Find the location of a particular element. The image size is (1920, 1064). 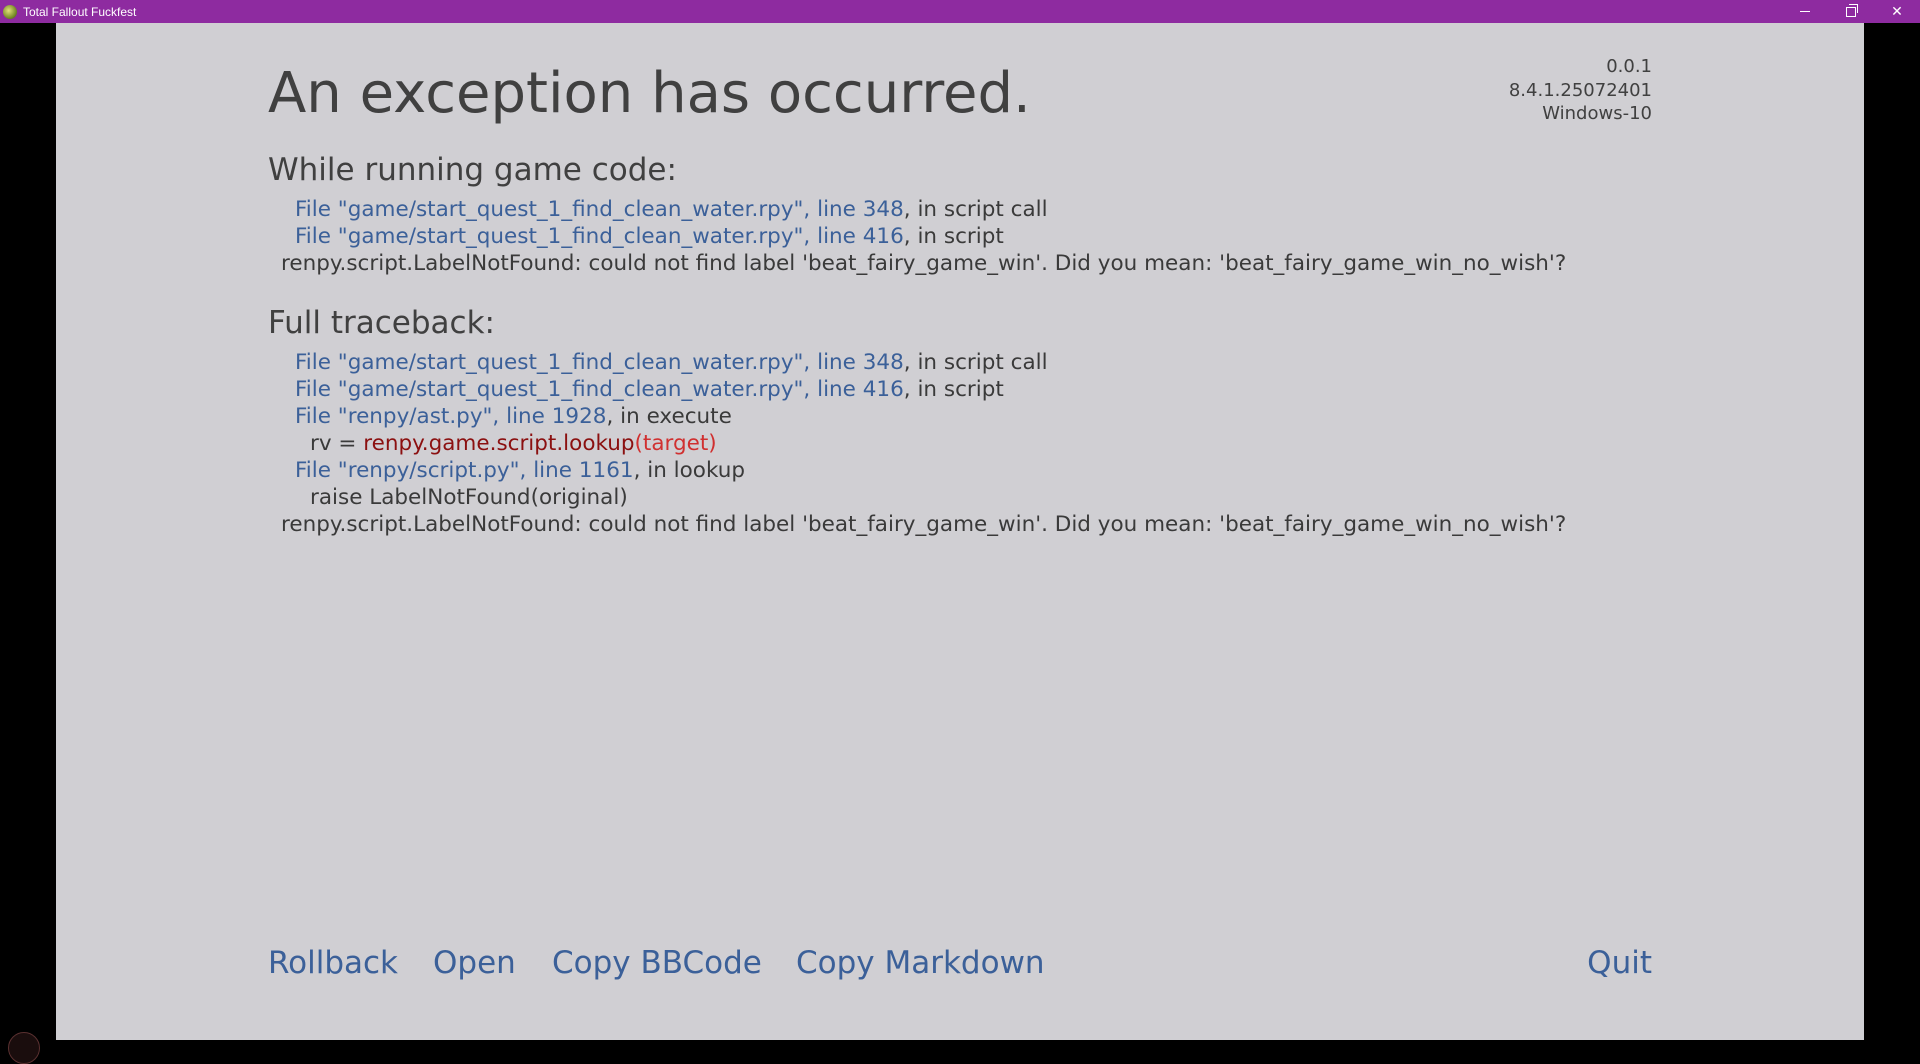

copy-markdown-button: Copy Markdown is located at coordinates (920, 963).